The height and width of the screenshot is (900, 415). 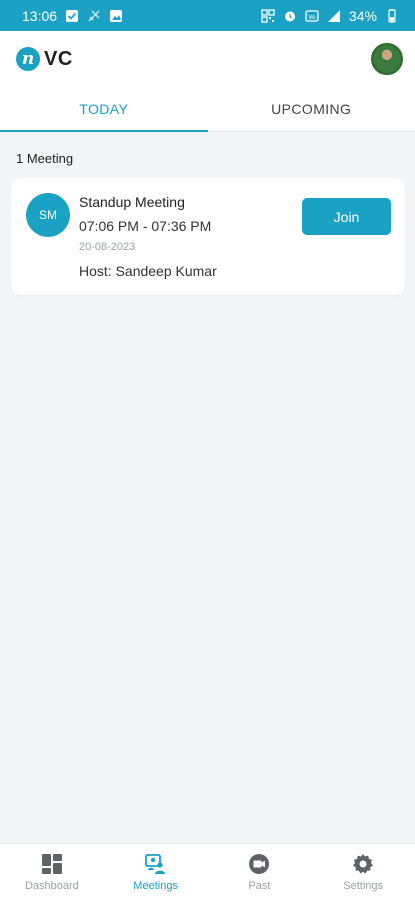 What do you see at coordinates (311, 109) in the screenshot?
I see `tab-upcoming: UPCOMING` at bounding box center [311, 109].